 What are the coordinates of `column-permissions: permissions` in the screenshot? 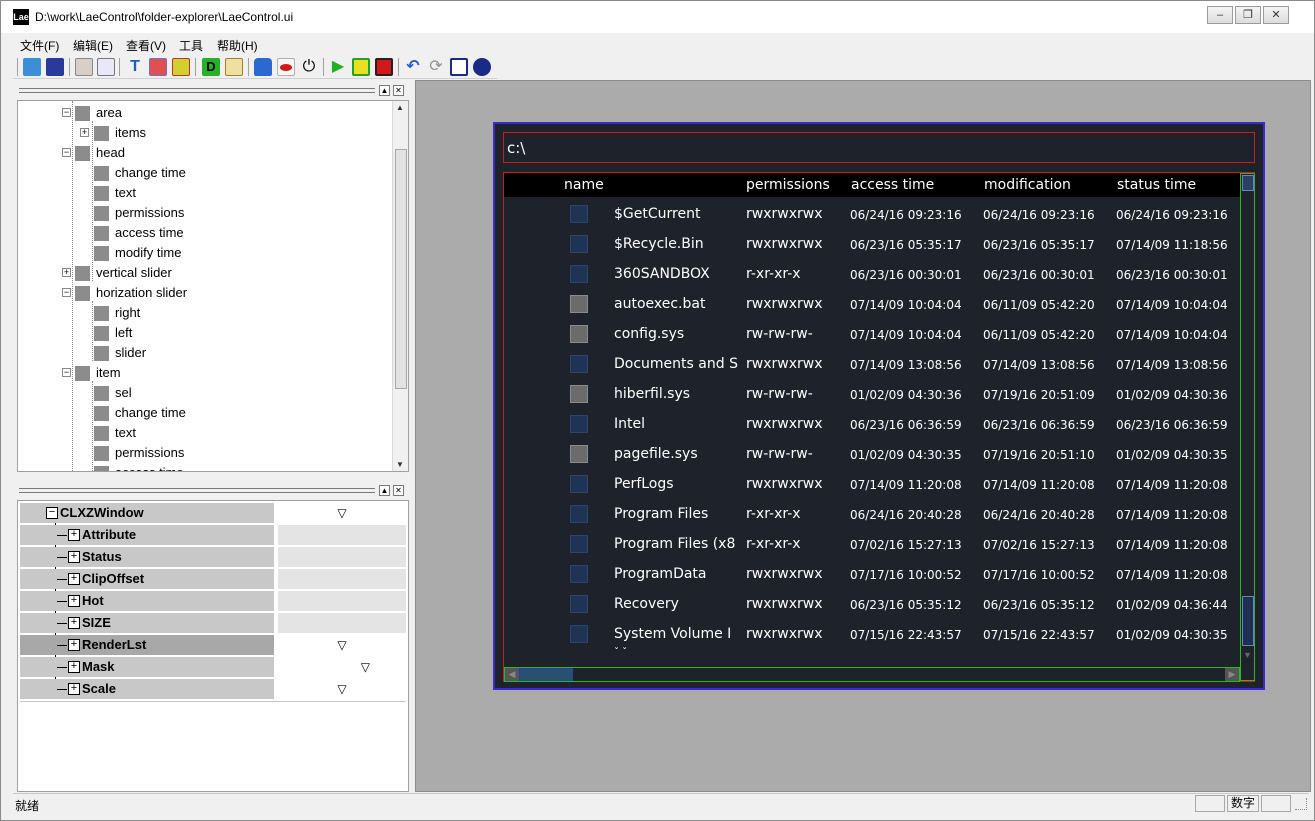 It's located at (788, 185).